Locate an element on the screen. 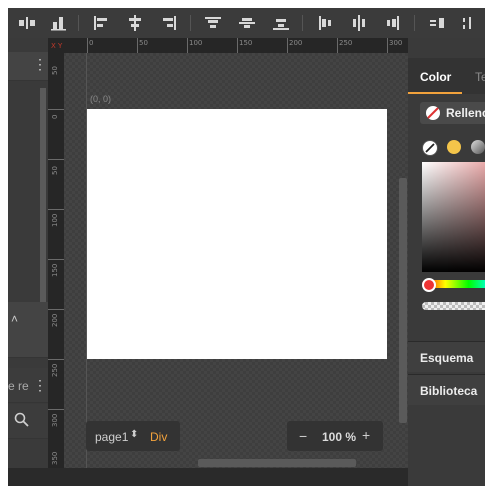 Image resolution: width=495 pixels, height=495 pixels. schema-section: Esquema is located at coordinates (446, 356).